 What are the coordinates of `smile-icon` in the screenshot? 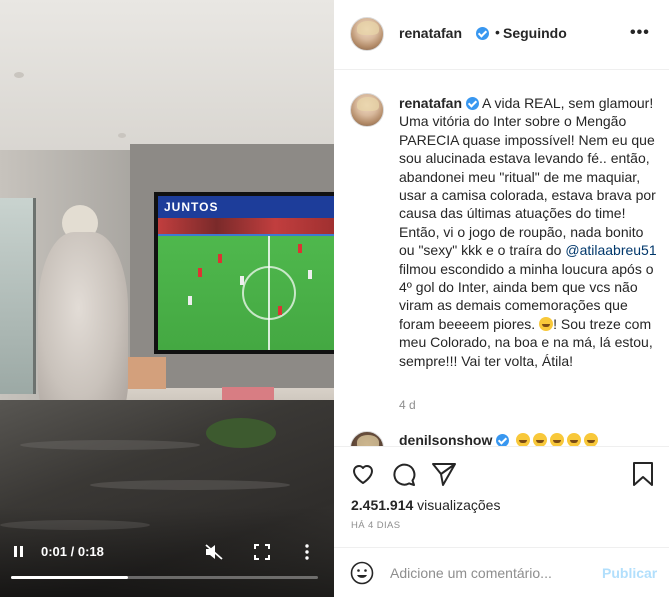 It's located at (362, 573).